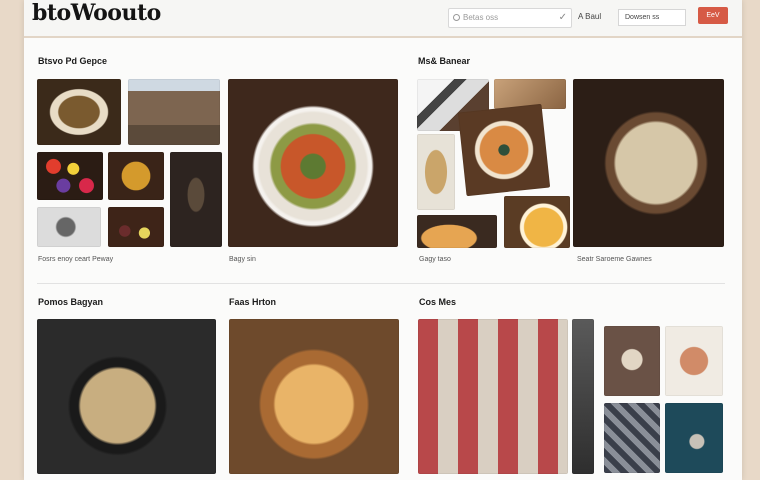 The height and width of the screenshot is (480, 760). I want to click on nav-link: A Baul, so click(589, 16).